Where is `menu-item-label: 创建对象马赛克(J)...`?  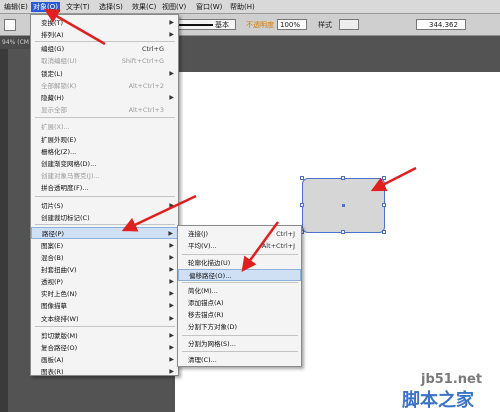
menu-item-label: 创建对象马赛克(J)... is located at coordinates (70, 176).